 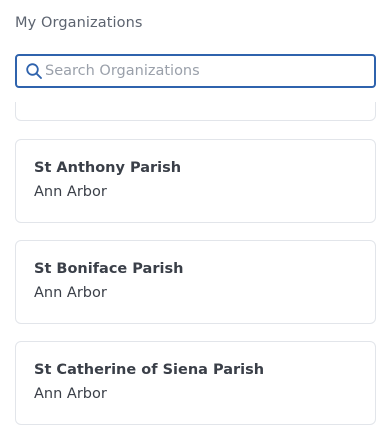 What do you see at coordinates (109, 269) in the screenshot?
I see `organization-name: St Boniface Parish` at bounding box center [109, 269].